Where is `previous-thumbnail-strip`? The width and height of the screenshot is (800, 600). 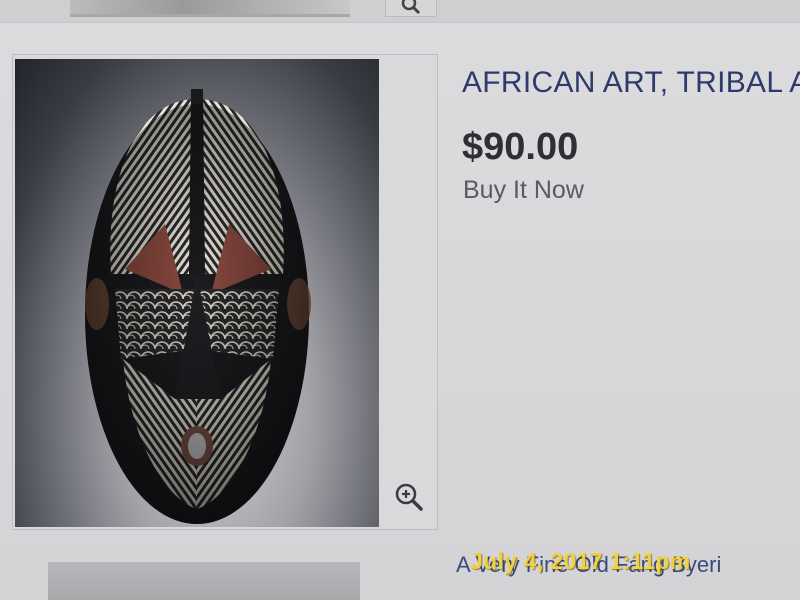
previous-thumbnail-strip is located at coordinates (400, 11).